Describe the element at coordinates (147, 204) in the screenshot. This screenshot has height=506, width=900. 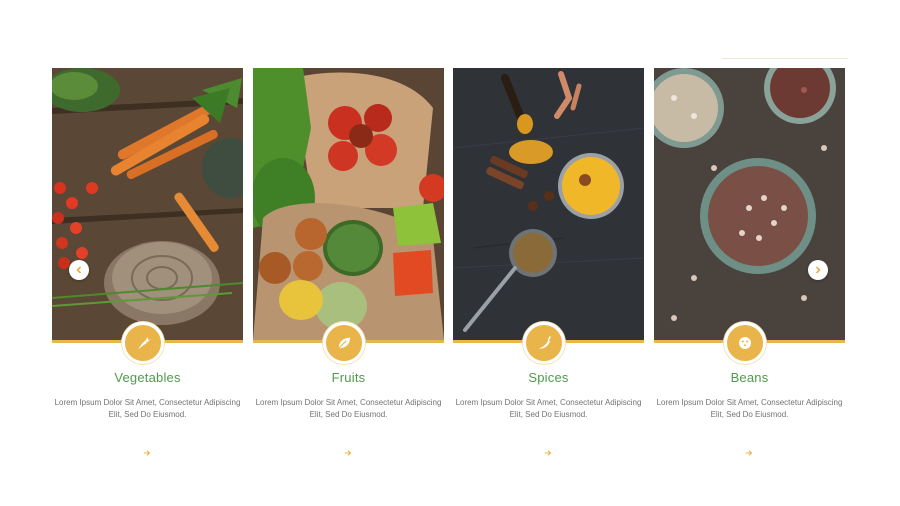
I see `vegetables-photo` at that location.